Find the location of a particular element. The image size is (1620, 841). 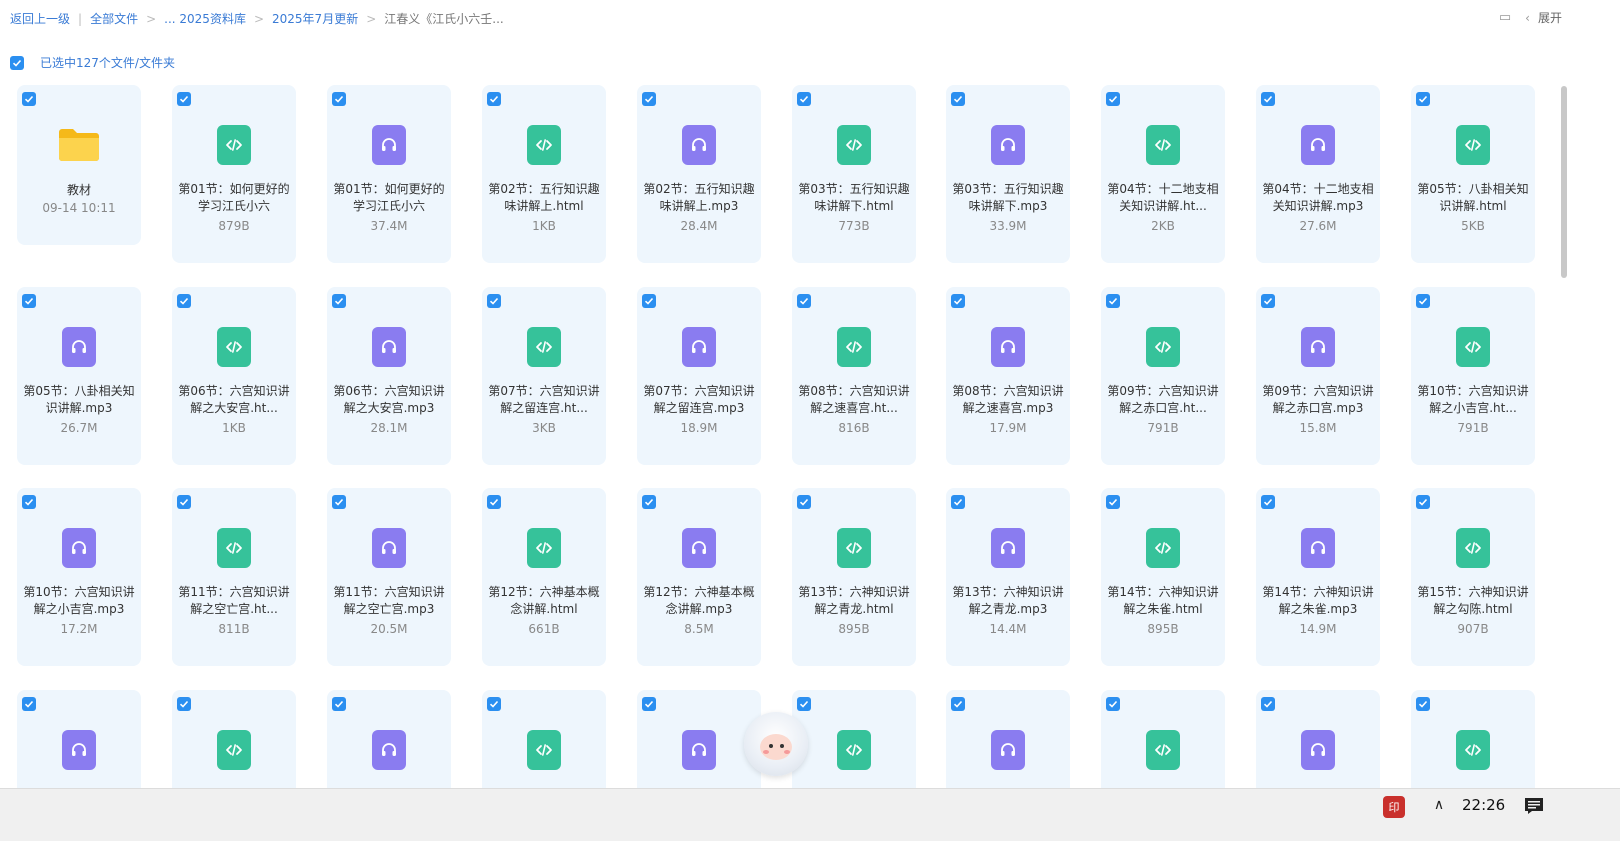

file-card: 第10节：六宫知识讲解之小吉宫.ht... 791B is located at coordinates (1473, 376).